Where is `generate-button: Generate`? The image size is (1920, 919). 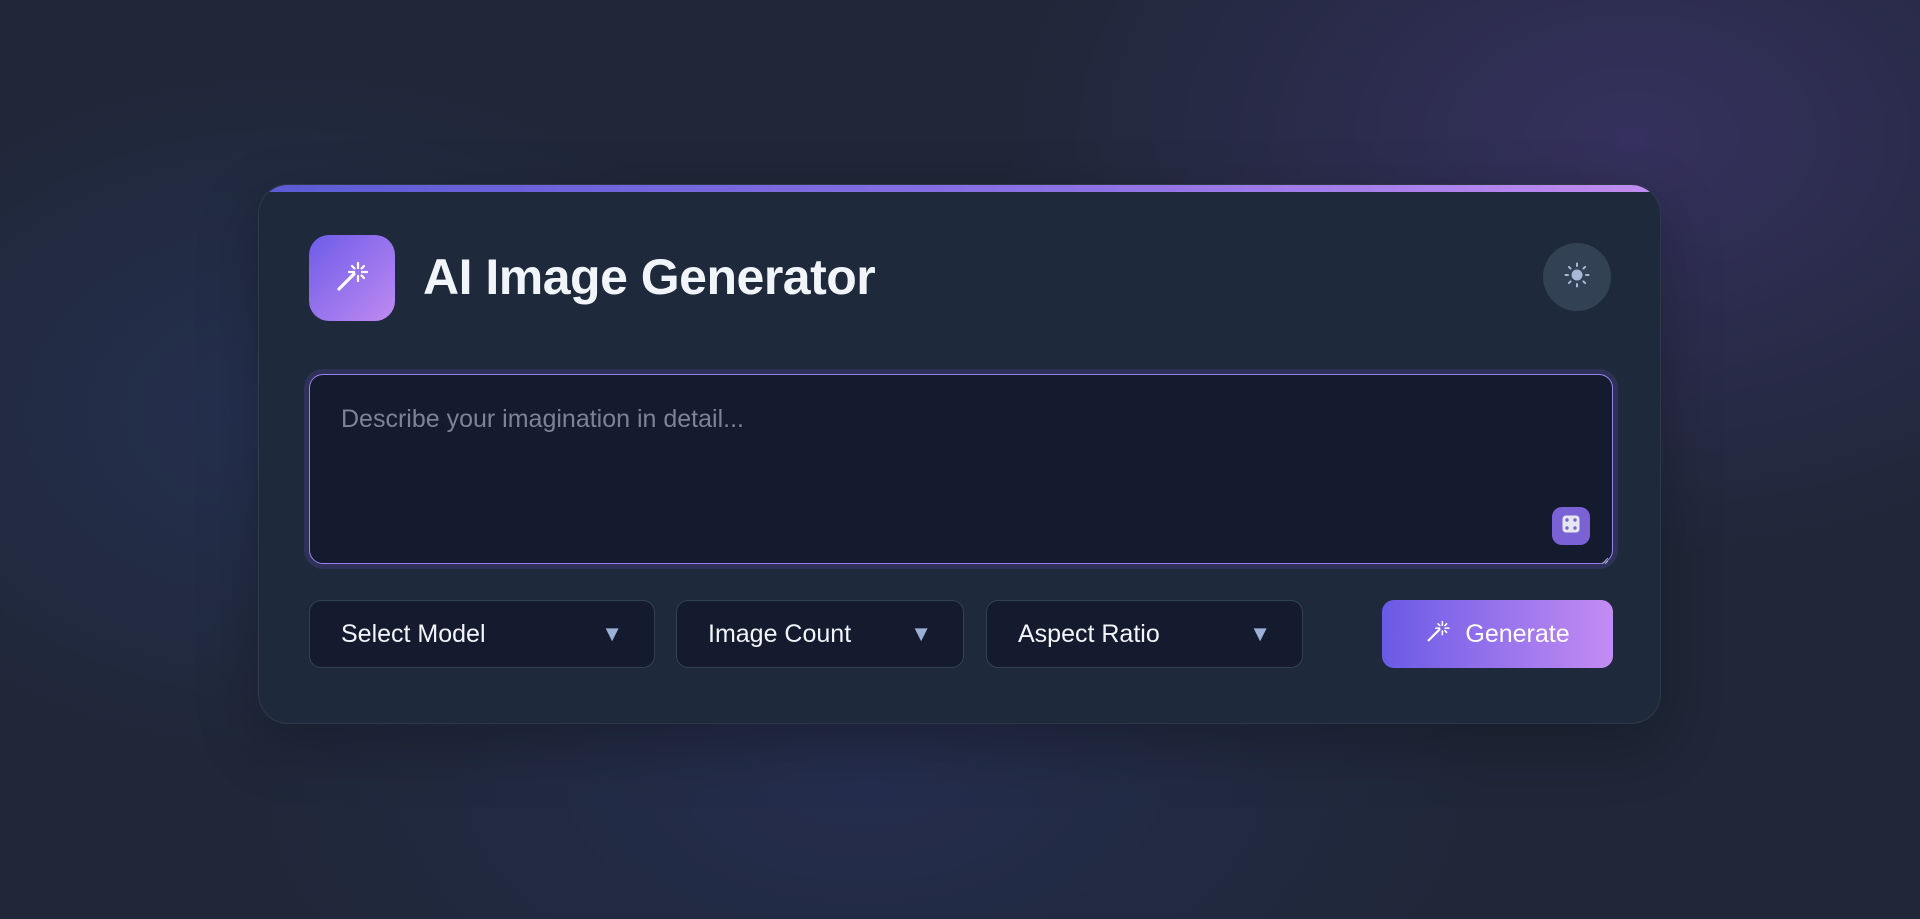
generate-button: Generate is located at coordinates (1497, 634).